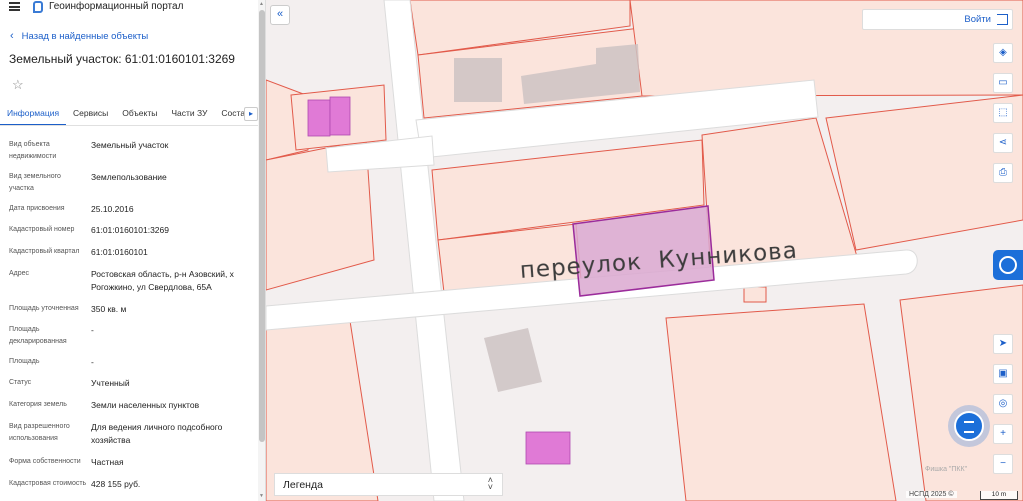 Image resolution: width=1023 pixels, height=501 pixels. Describe the element at coordinates (262, 226) in the screenshot. I see `scroll-thumb` at that location.